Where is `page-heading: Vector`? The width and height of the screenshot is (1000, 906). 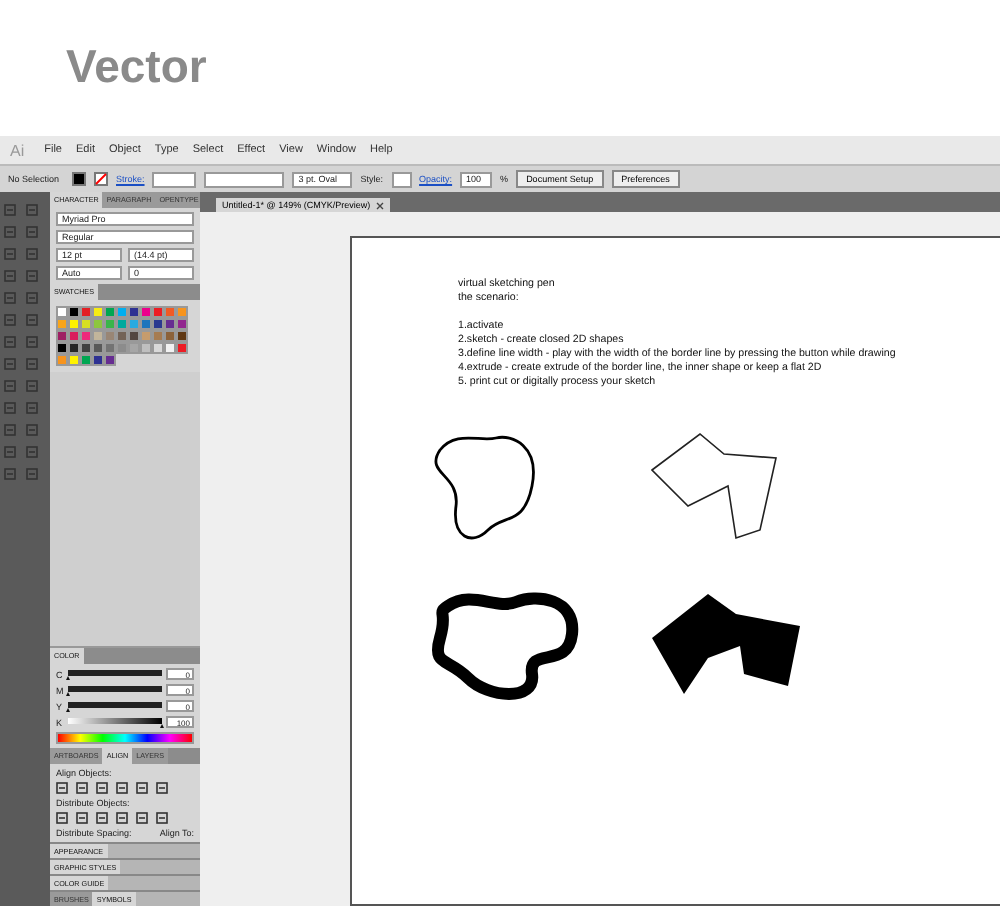
page-heading: Vector is located at coordinates (136, 67).